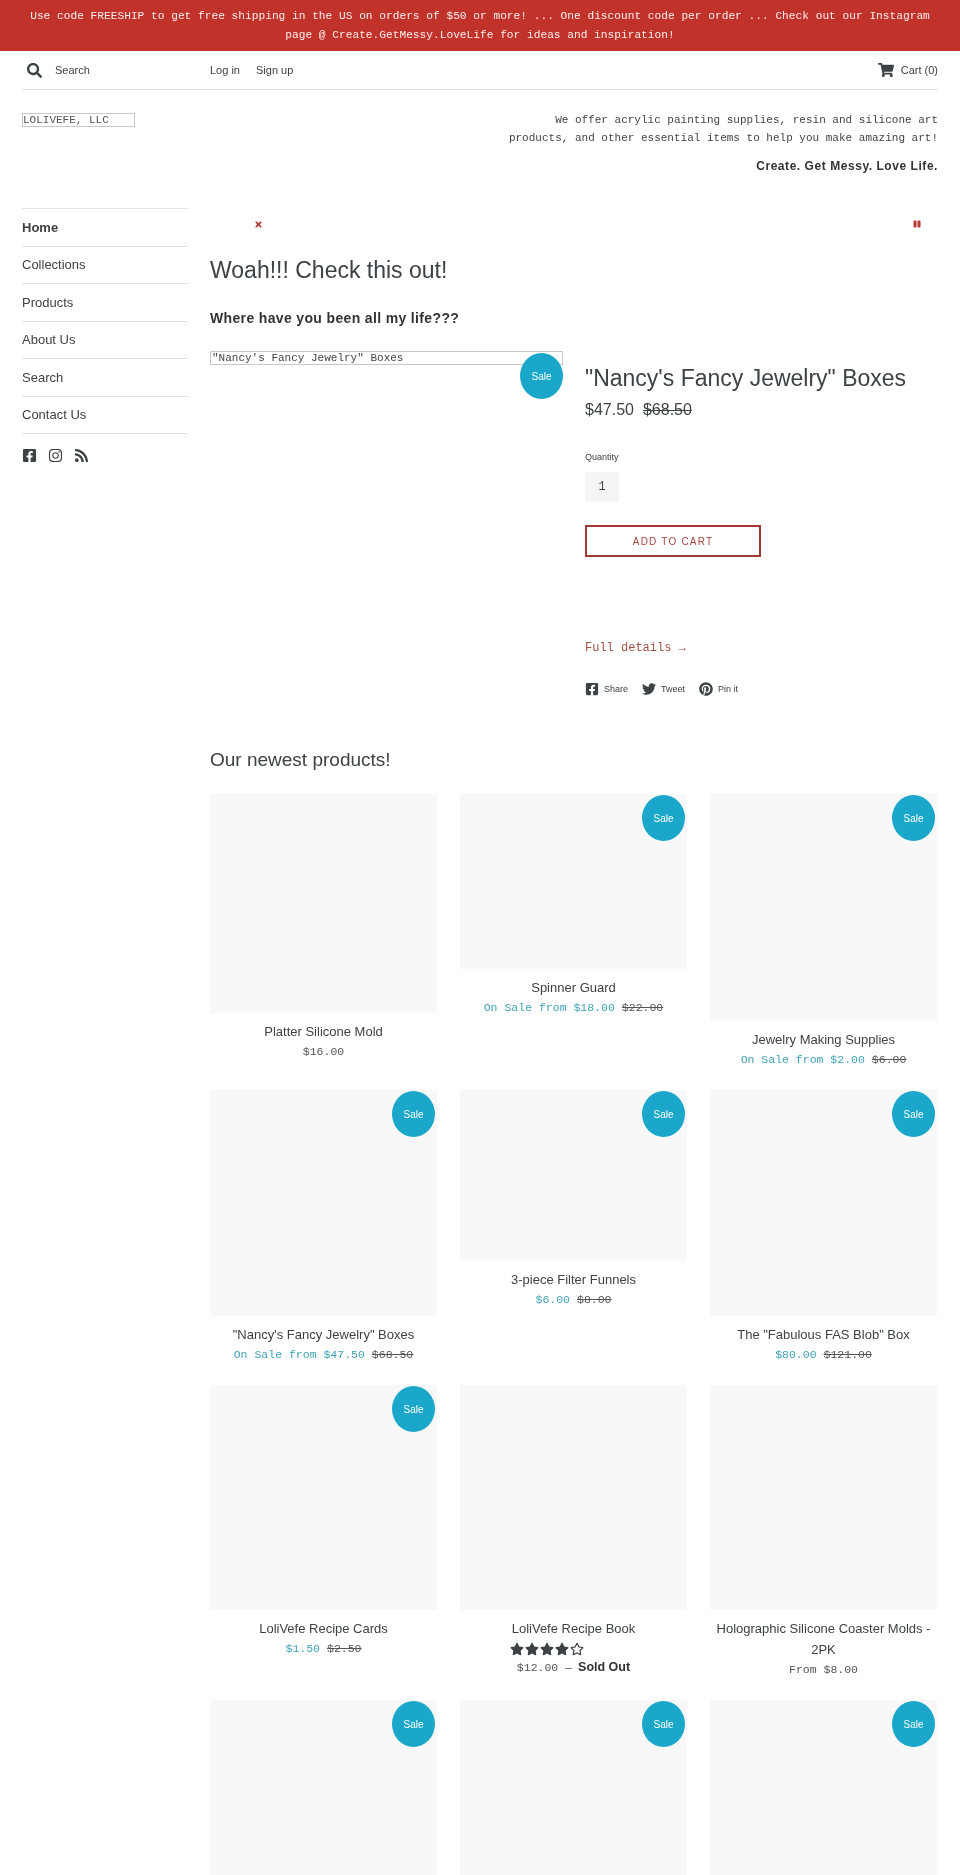 The height and width of the screenshot is (1875, 960). I want to click on account-link: Sign up, so click(275, 70).